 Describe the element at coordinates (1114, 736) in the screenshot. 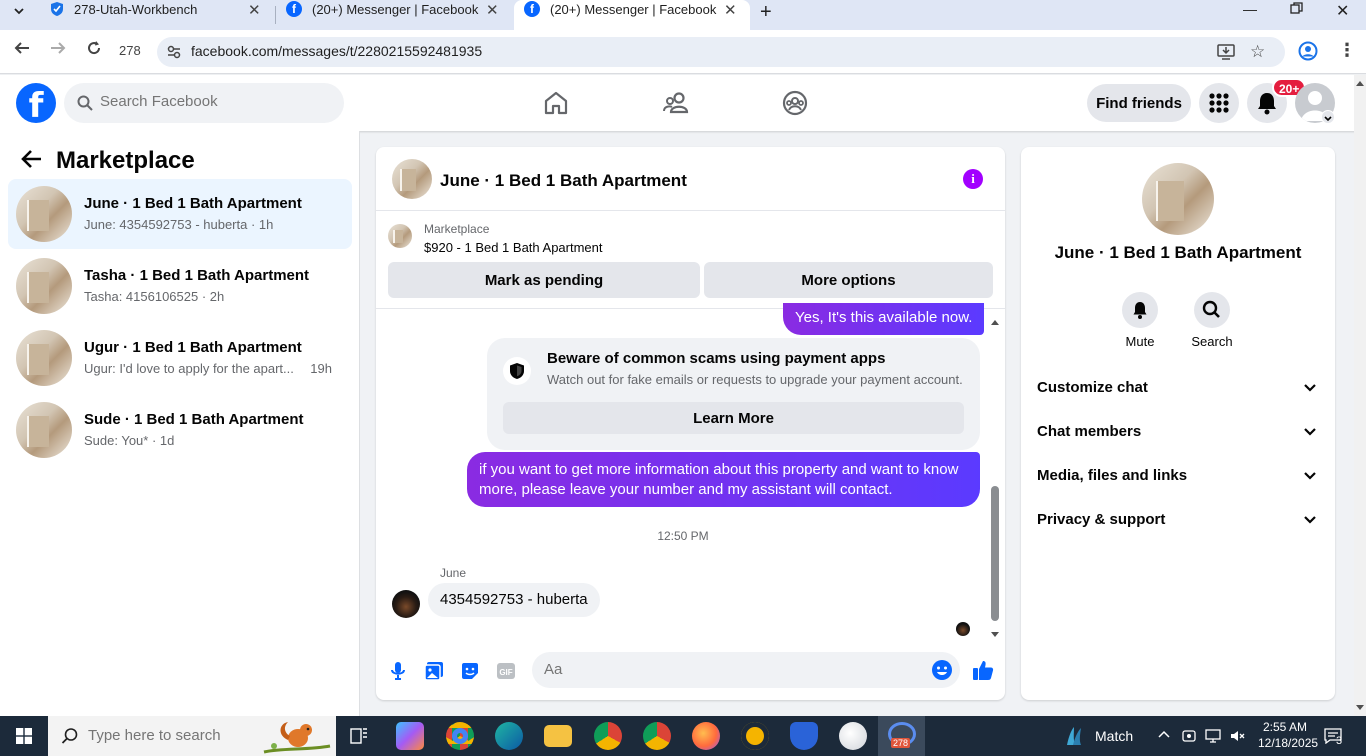

I see `weather-text: Match` at that location.